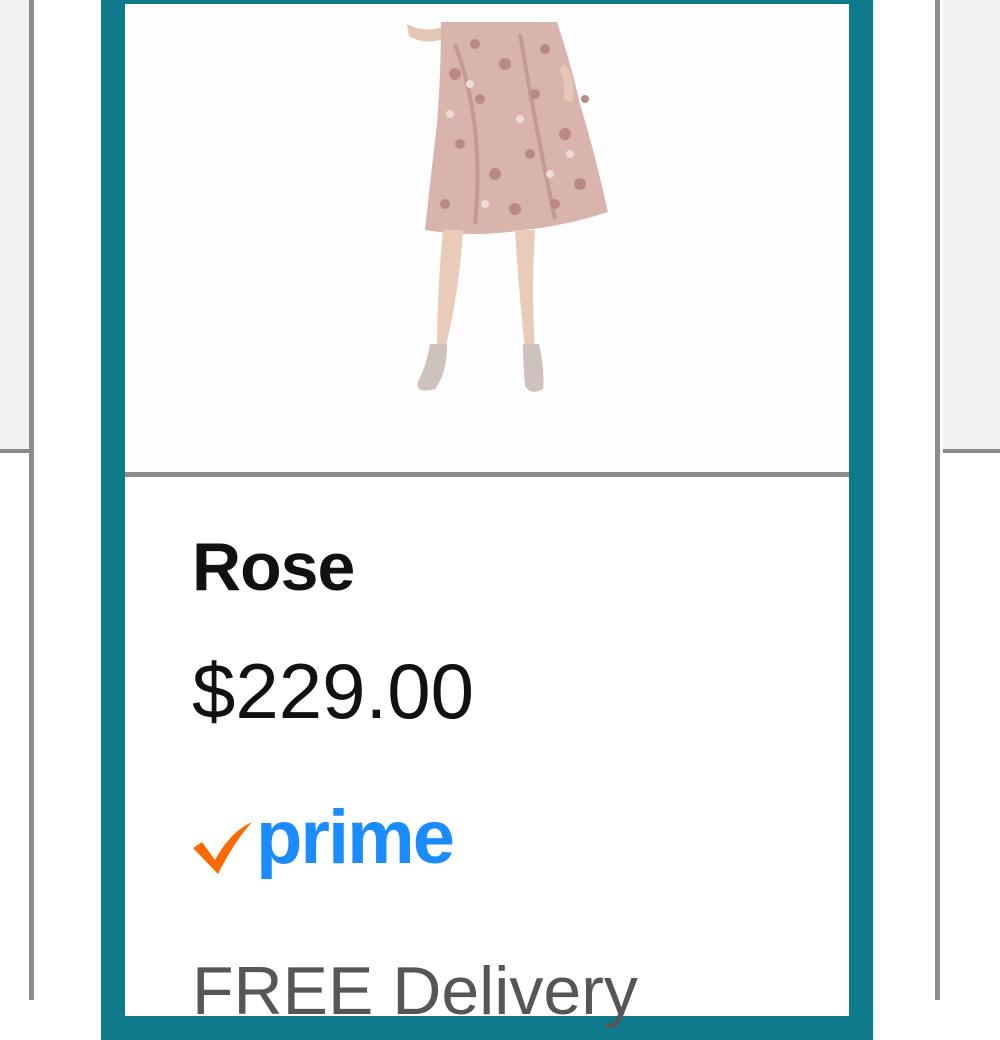 This screenshot has width=1000, height=1040. I want to click on delivery-info: FREE Delivery, so click(415, 991).